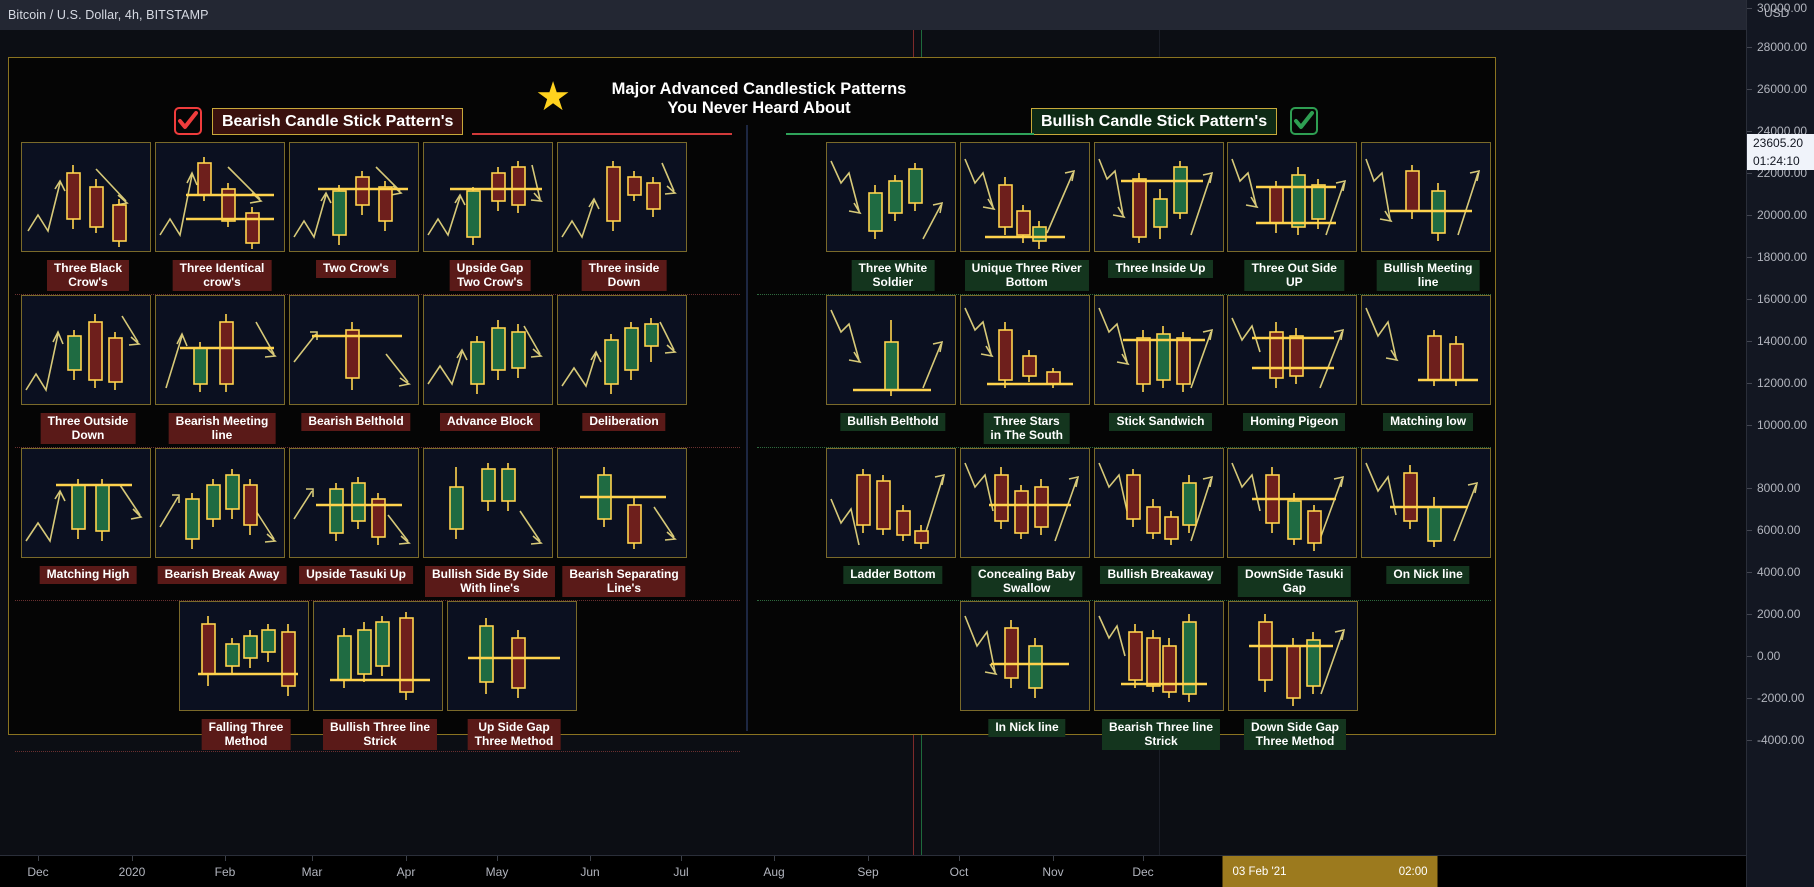 This screenshot has height=887, width=1814. What do you see at coordinates (1026, 281) in the screenshot?
I see `caption-line2: Bottom` at bounding box center [1026, 281].